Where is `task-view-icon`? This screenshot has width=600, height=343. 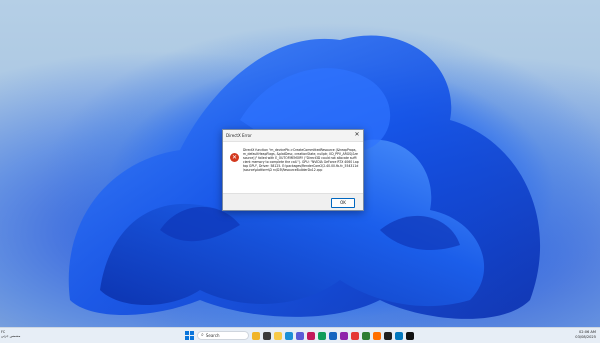 task-view-icon is located at coordinates (267, 335).